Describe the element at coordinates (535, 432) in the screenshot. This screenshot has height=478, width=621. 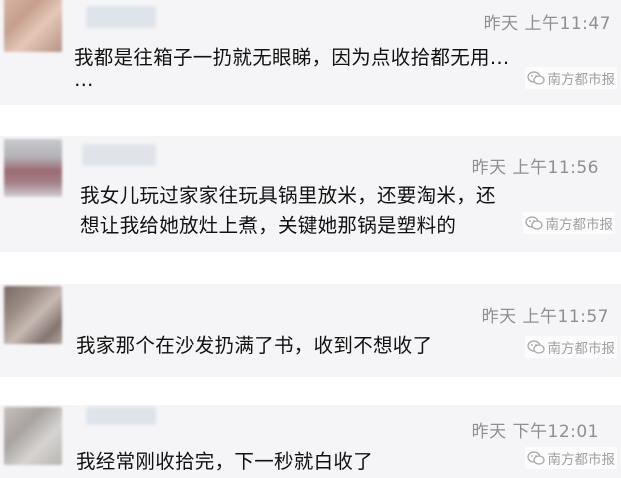
I see `comment-timestamp: 昨天 下午12:01` at that location.